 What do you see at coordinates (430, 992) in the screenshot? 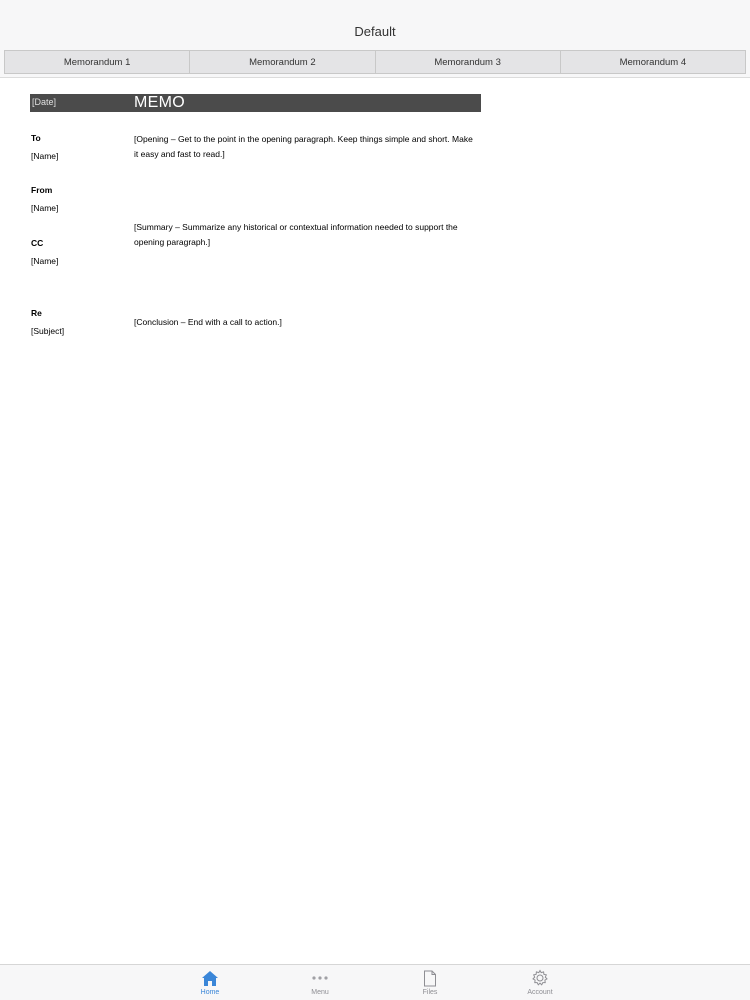
I see `tab-files-label: Files` at bounding box center [430, 992].